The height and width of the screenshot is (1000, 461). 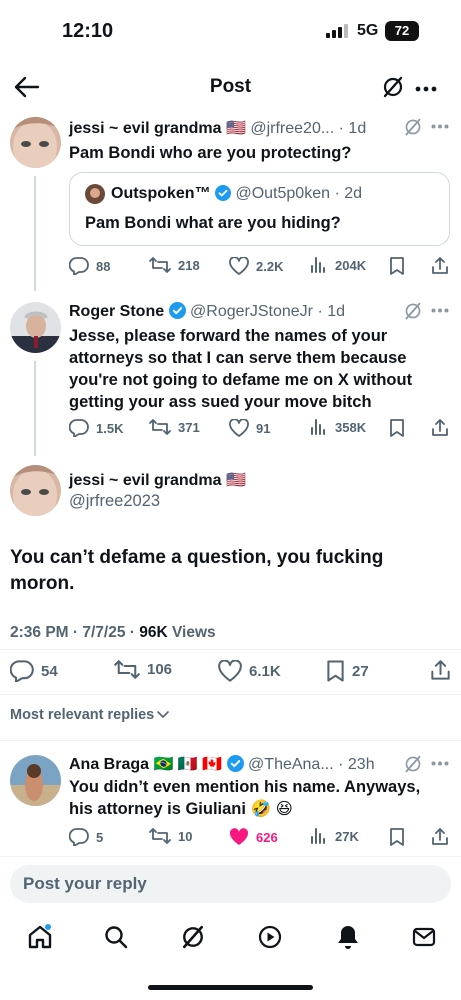 I want to click on home-icon, so click(x=40, y=937).